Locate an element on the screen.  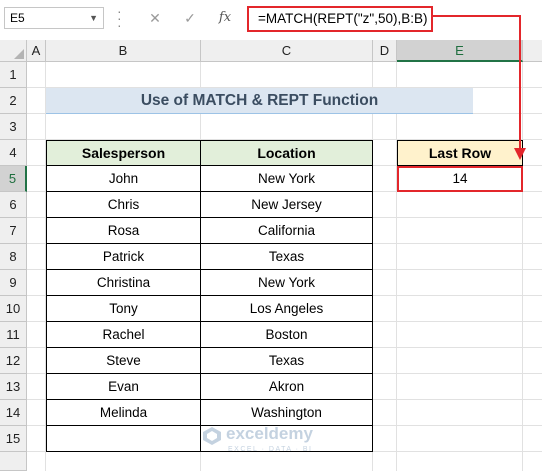
watermark-tagline: EXCEL · DATA · BI is located at coordinates (270, 449).